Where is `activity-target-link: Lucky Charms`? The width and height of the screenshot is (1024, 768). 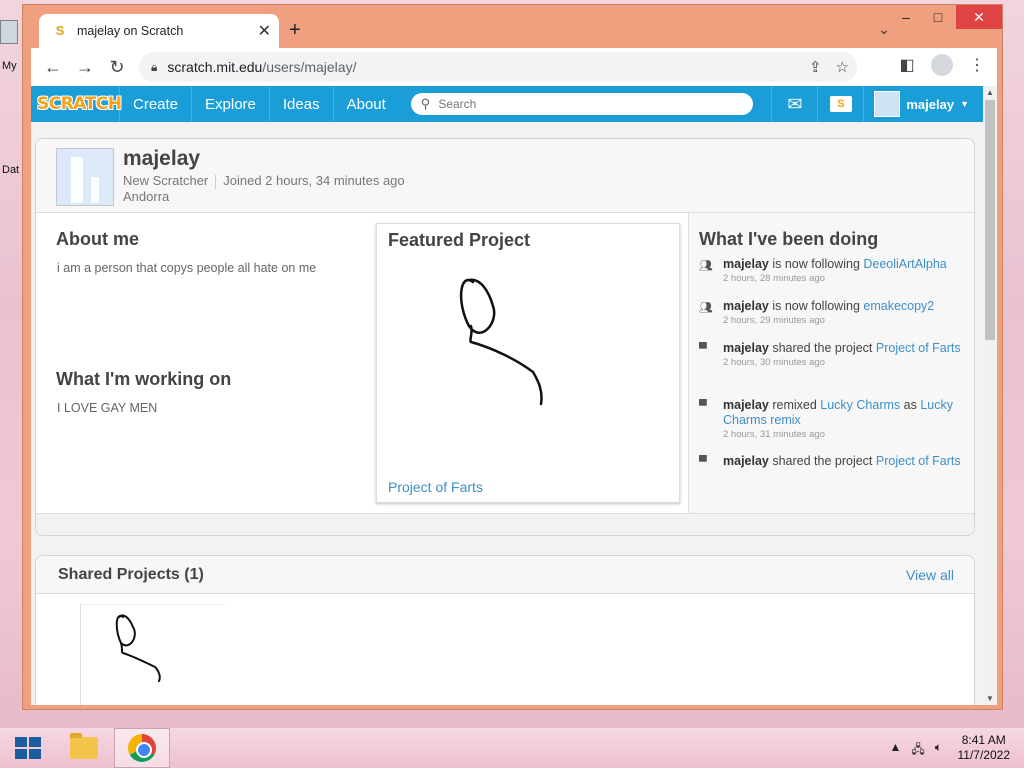
activity-target-link: Lucky Charms is located at coordinates (860, 405).